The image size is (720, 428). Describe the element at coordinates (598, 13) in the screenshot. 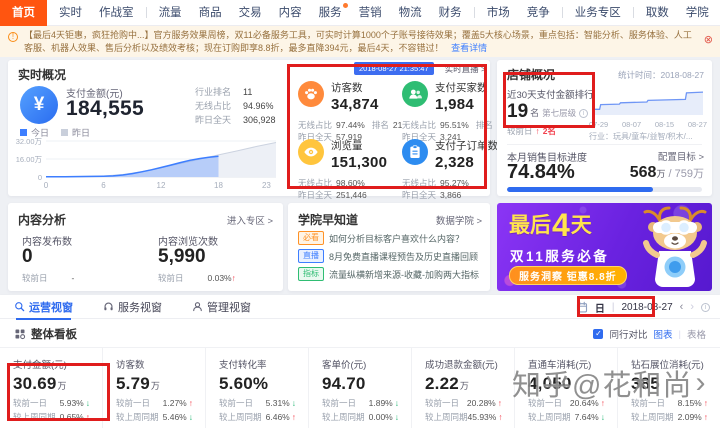

I see `nav-item-business-zone: 业务专区` at that location.